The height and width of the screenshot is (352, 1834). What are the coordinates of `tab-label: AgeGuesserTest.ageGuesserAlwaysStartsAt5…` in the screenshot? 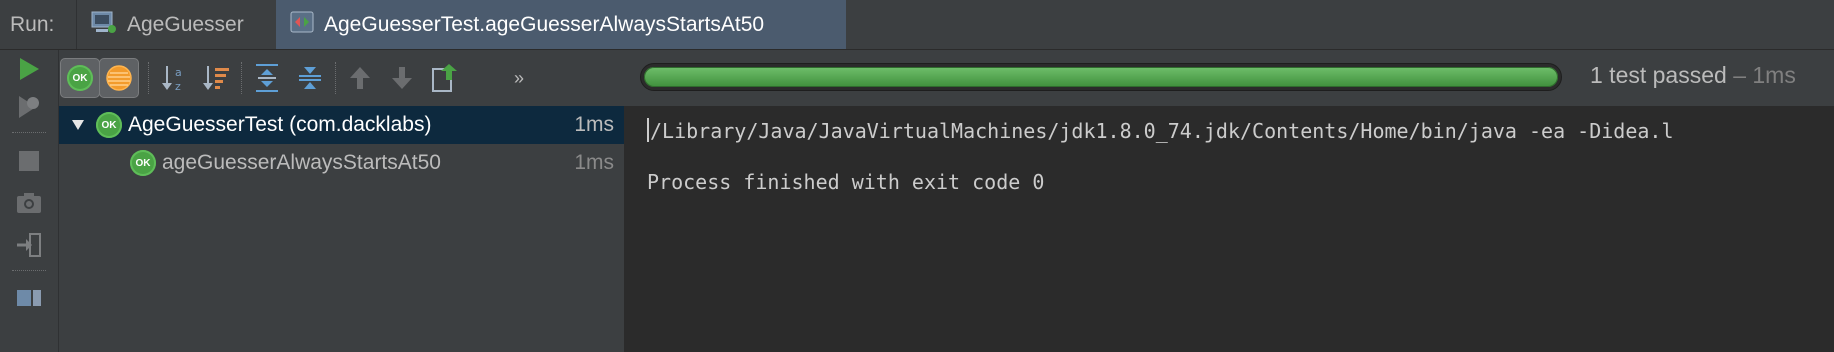 It's located at (544, 24).